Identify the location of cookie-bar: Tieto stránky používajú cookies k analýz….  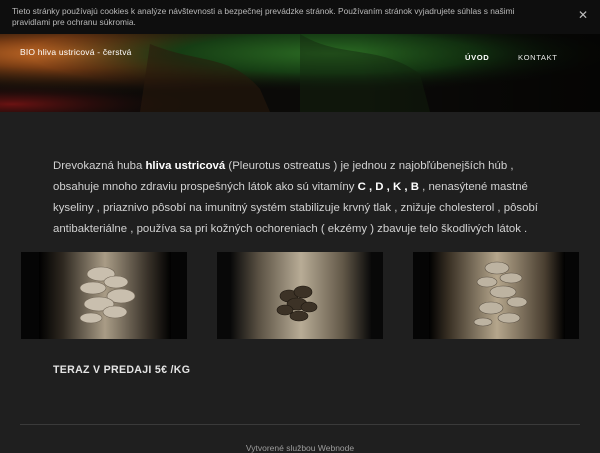
(300, 17).